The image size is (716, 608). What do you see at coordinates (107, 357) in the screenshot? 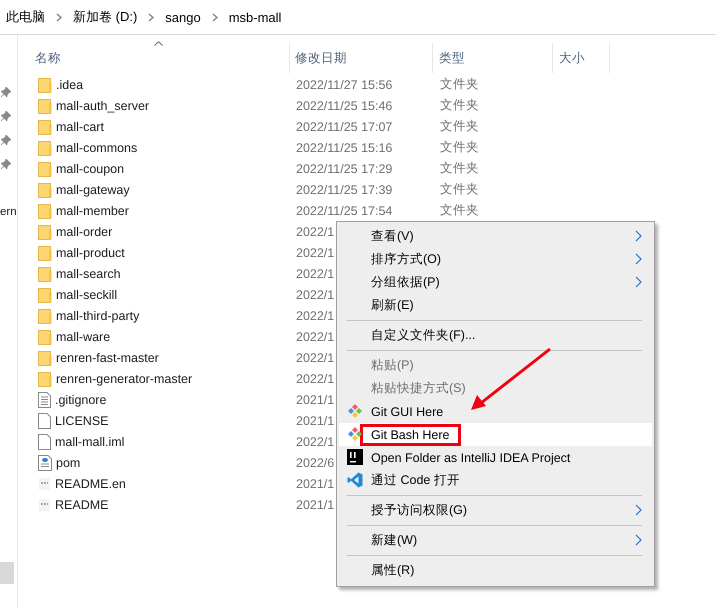
I see `file-name: renren-fast-master` at bounding box center [107, 357].